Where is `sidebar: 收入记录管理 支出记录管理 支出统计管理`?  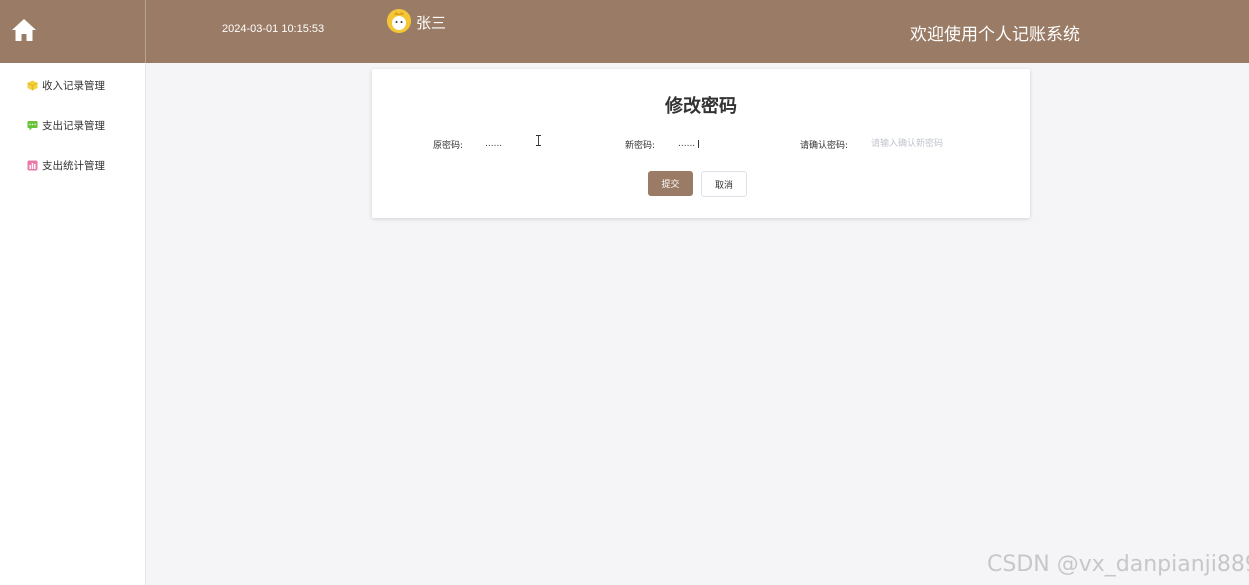
sidebar: 收入记录管理 支出记录管理 支出统计管理 is located at coordinates (73, 324).